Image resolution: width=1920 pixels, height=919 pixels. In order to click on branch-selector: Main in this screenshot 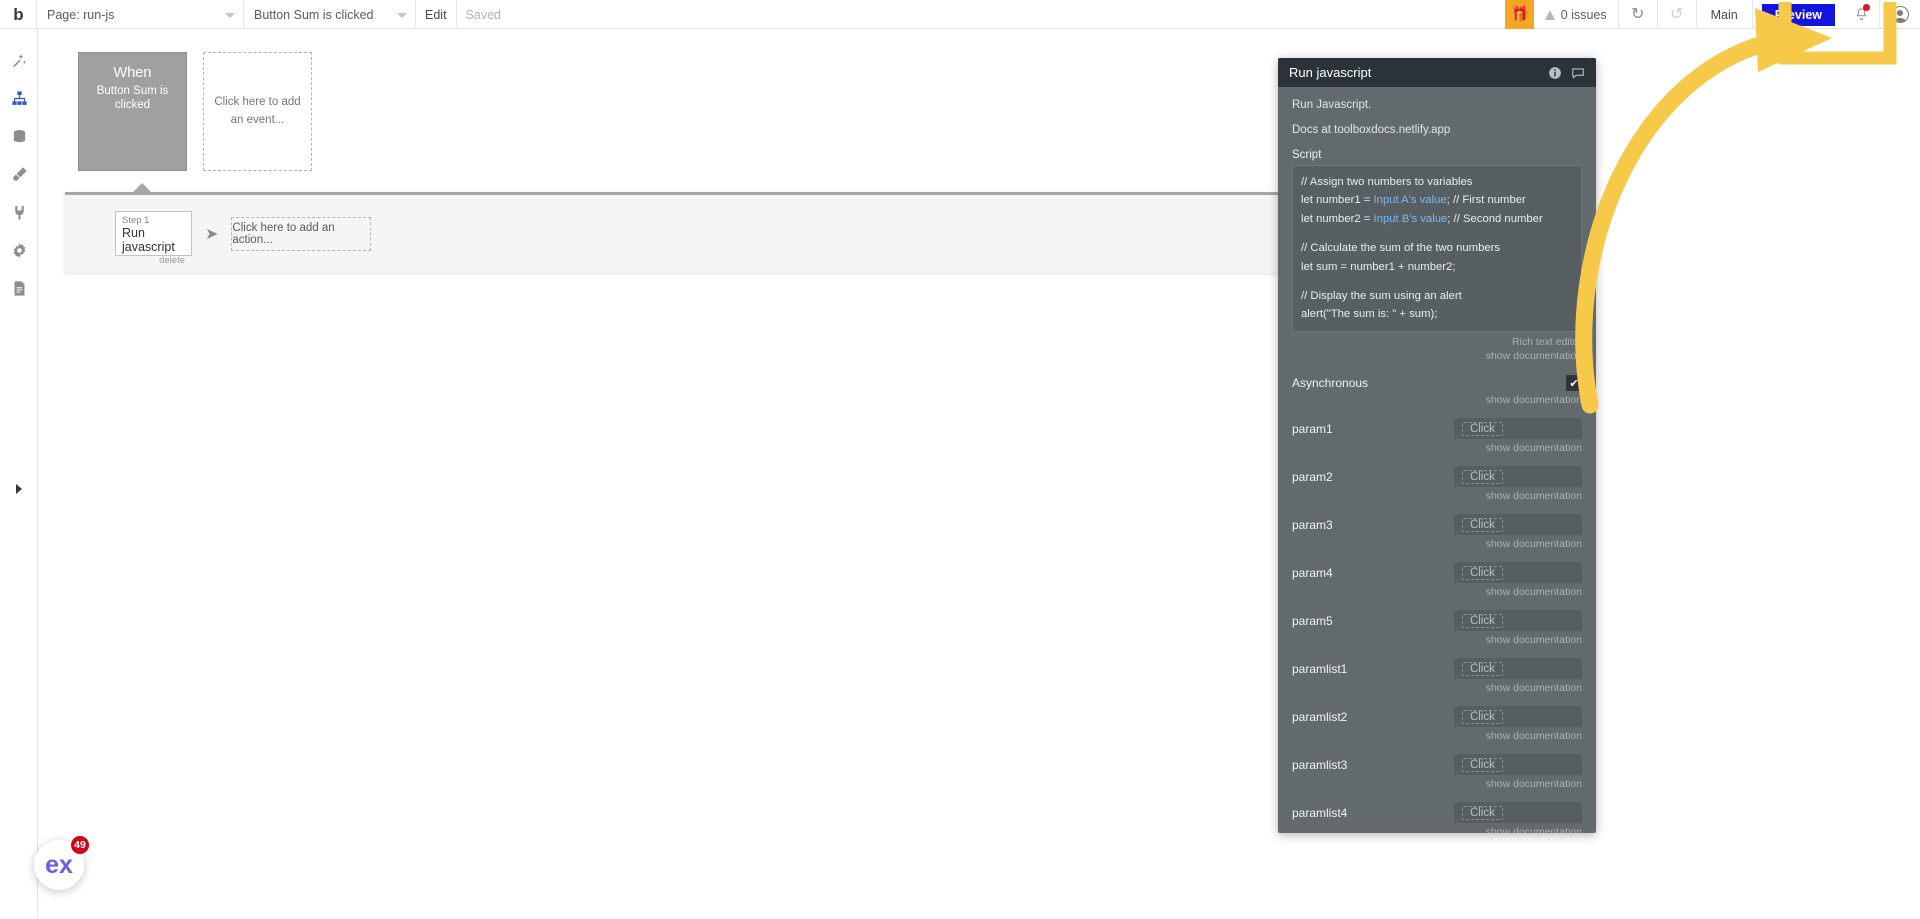, I will do `click(1725, 14)`.